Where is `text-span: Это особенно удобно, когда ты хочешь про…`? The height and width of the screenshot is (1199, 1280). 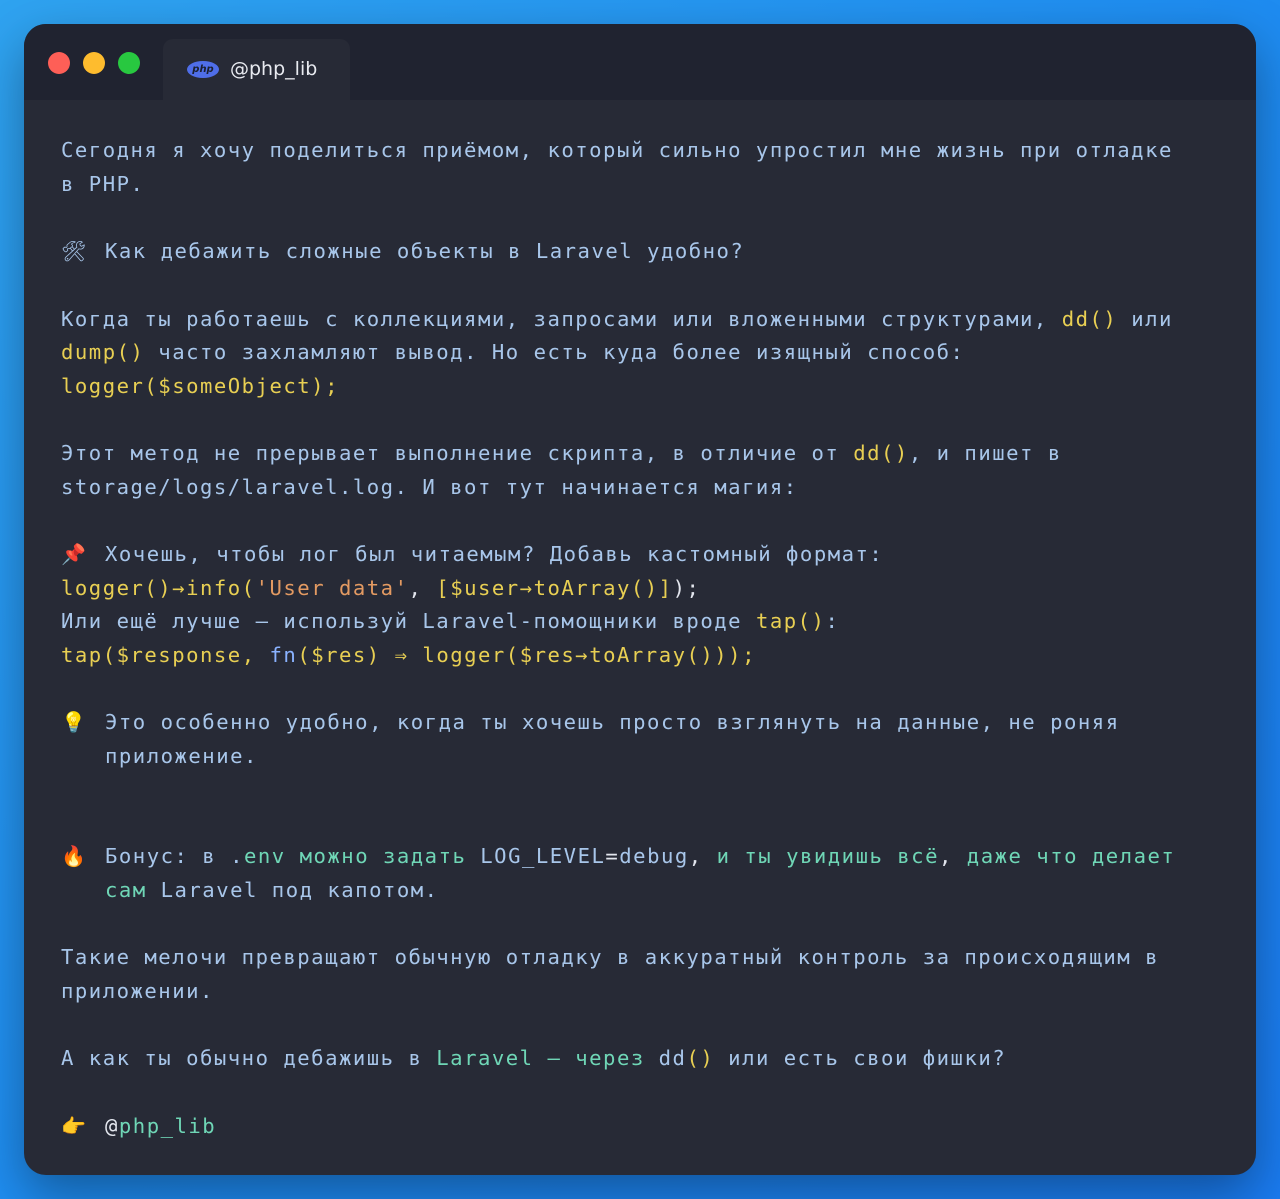
text-span: Это особенно удобно, когда ты хочешь про… is located at coordinates (612, 722).